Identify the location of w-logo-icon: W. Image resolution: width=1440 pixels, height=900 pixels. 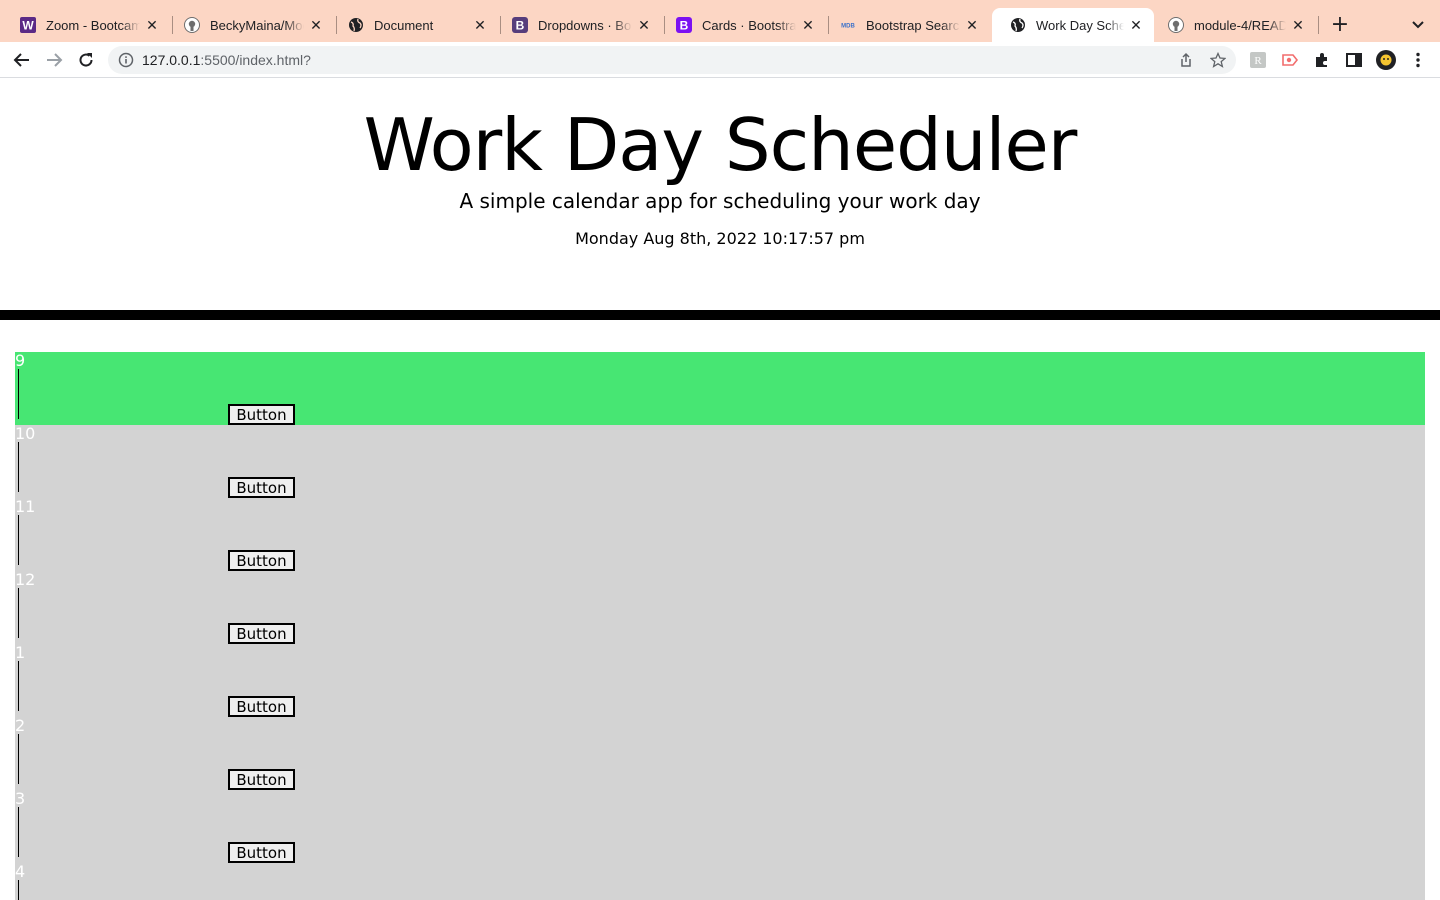
(28, 25).